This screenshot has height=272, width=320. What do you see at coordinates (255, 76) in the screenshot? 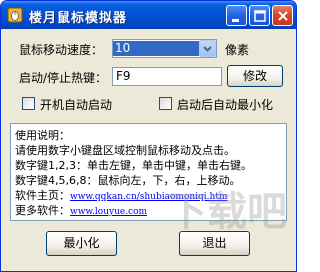
I see `modify-hotkey-button: 修改` at bounding box center [255, 76].